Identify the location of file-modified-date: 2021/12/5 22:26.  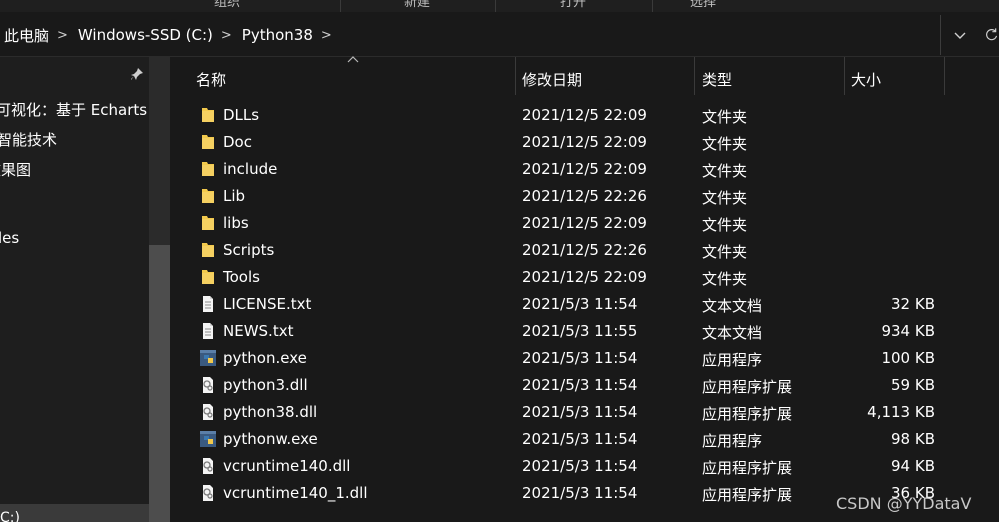
(584, 250).